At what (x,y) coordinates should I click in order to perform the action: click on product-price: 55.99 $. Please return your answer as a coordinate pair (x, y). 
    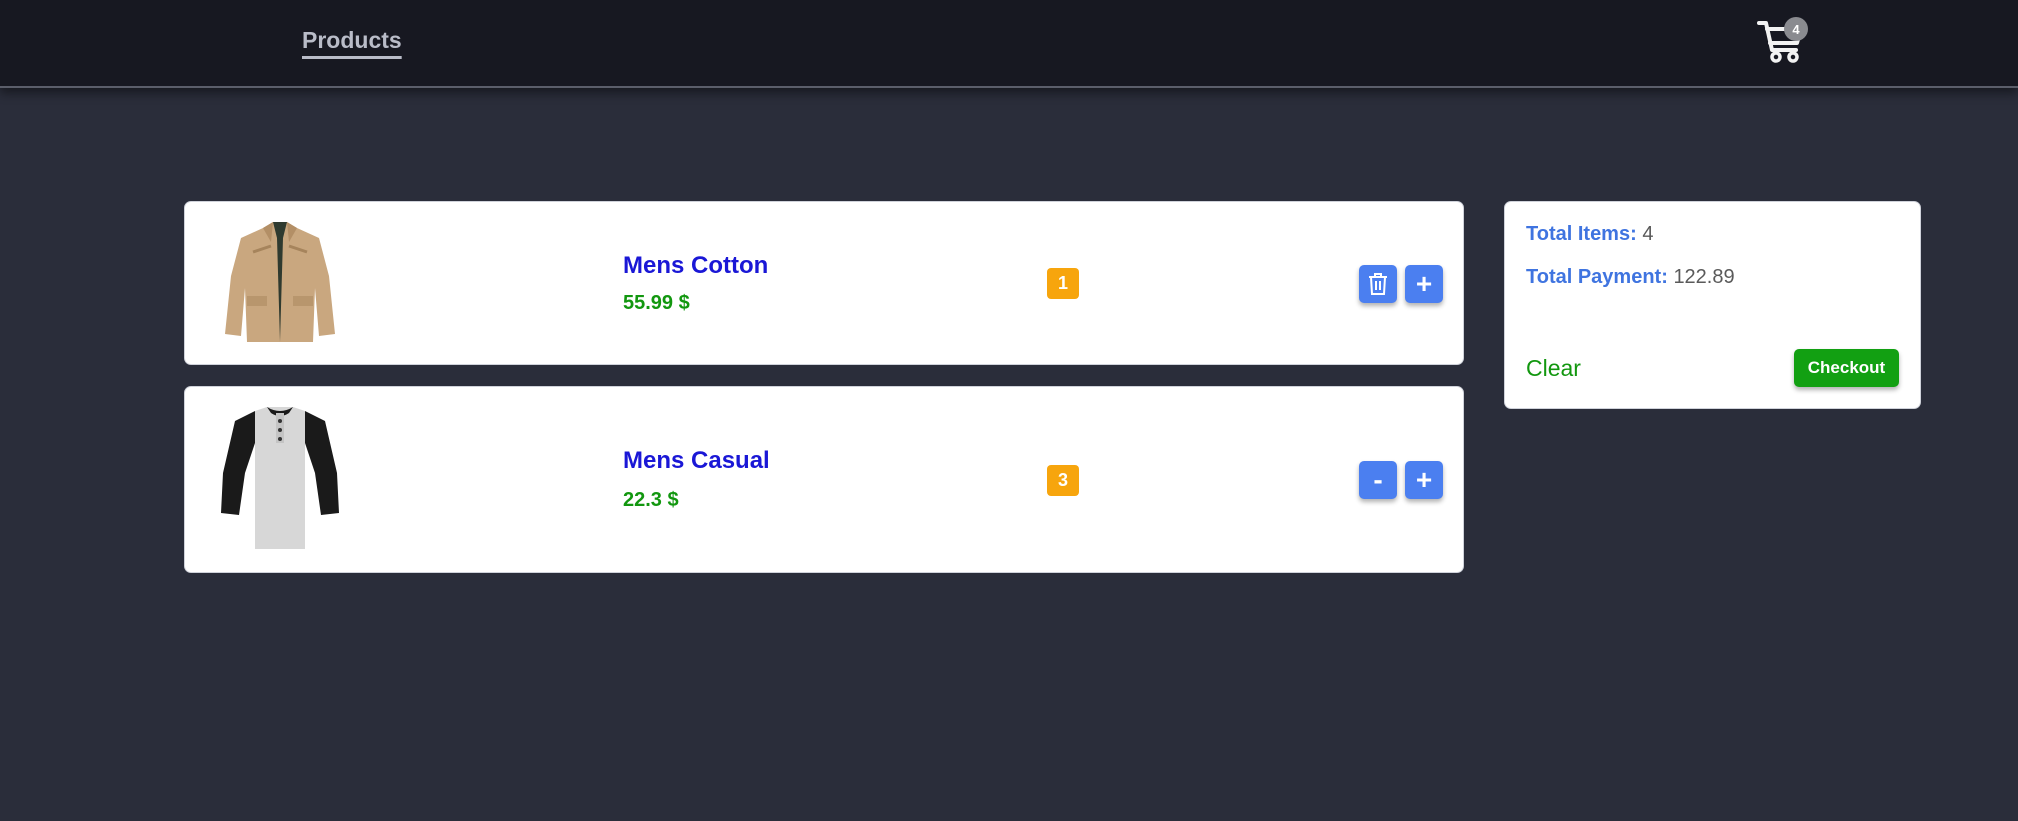
    Looking at the image, I should click on (656, 303).